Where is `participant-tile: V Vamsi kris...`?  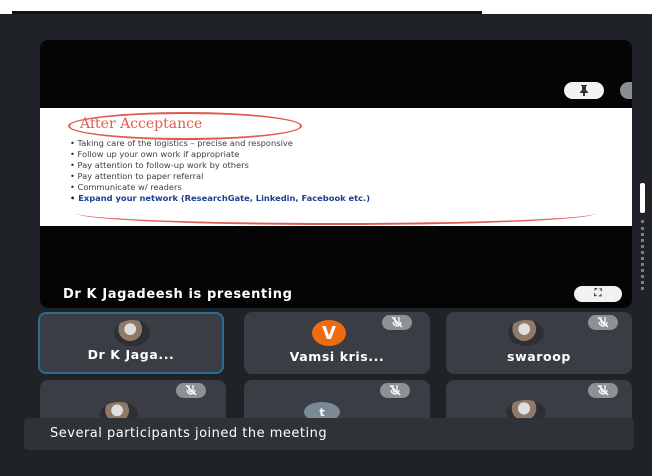
participant-tile: V Vamsi kris... is located at coordinates (337, 343).